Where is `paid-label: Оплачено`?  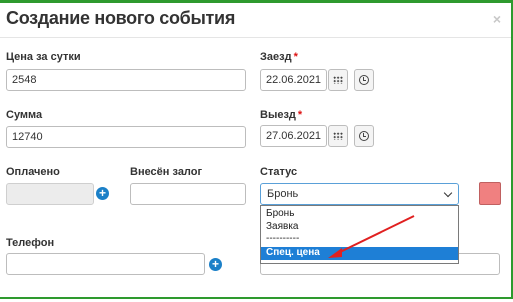
paid-label: Оплачено is located at coordinates (33, 172).